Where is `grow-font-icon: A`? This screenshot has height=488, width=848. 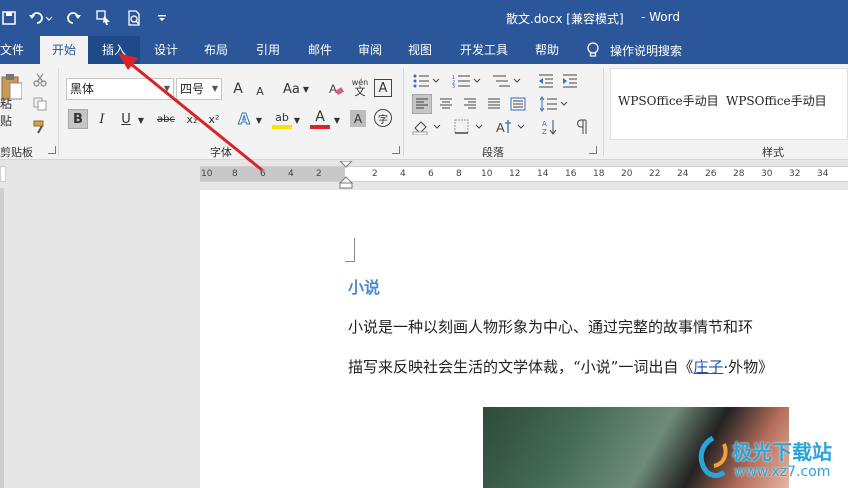 grow-font-icon: A is located at coordinates (238, 89).